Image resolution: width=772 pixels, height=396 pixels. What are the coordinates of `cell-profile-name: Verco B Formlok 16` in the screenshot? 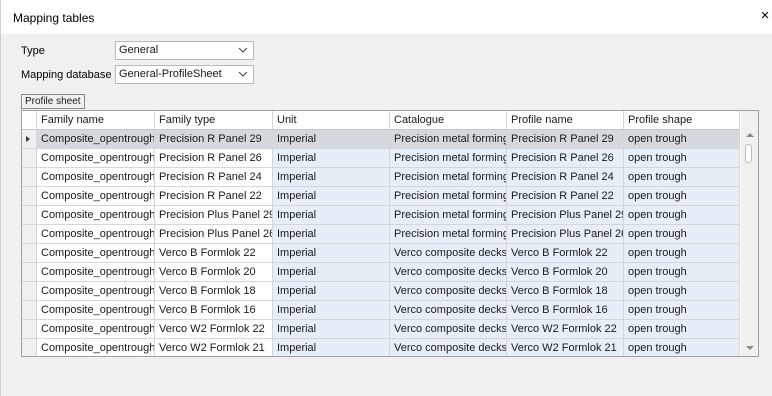 It's located at (565, 310).